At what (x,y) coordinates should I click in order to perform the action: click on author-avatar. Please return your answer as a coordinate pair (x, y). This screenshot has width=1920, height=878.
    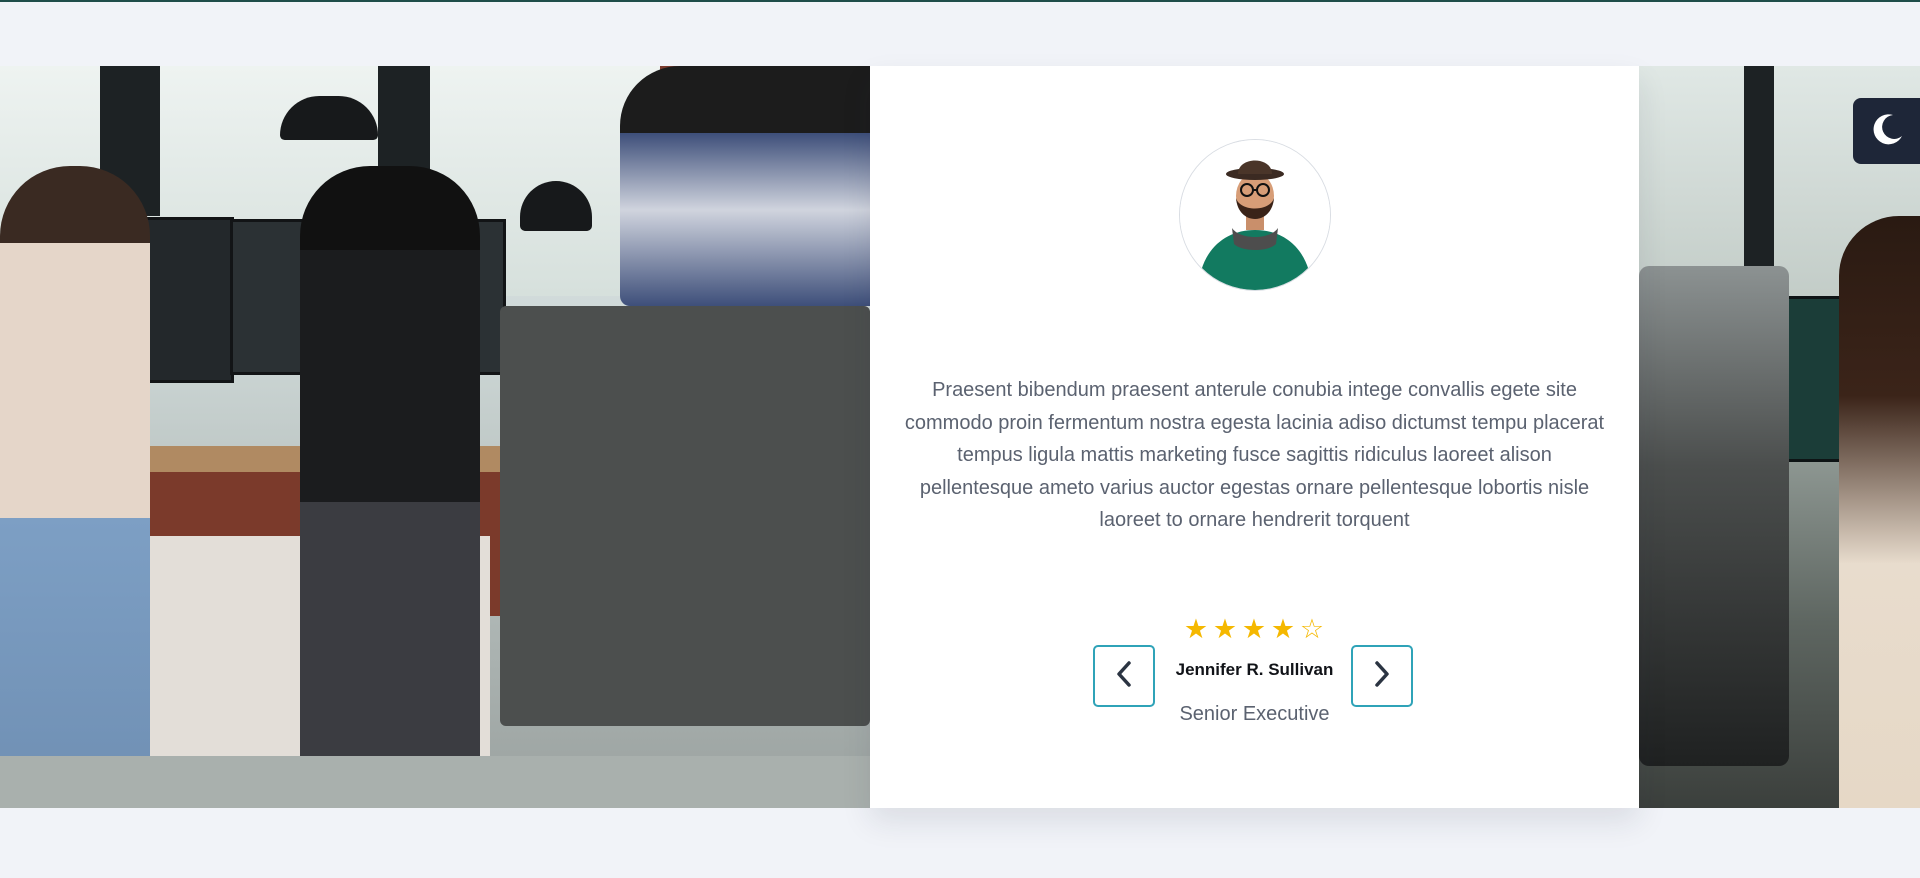
    Looking at the image, I should click on (1255, 215).